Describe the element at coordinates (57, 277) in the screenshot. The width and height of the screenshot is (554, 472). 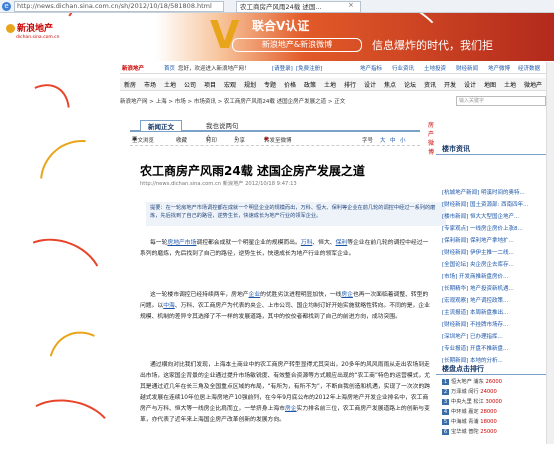
I see `ribbon-decoration` at that location.